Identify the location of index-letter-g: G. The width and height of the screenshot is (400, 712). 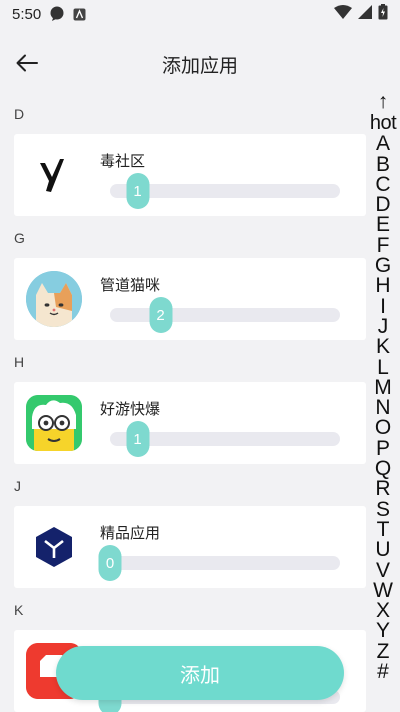
(383, 265).